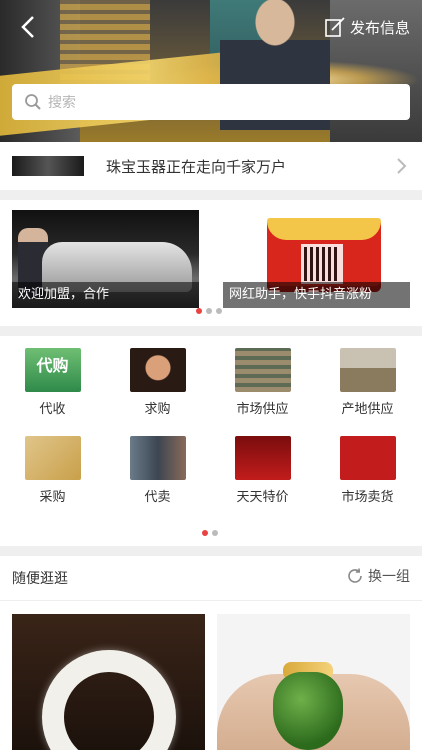 The image size is (422, 750). I want to click on menu-item-qiugou: 求购, so click(157, 376).